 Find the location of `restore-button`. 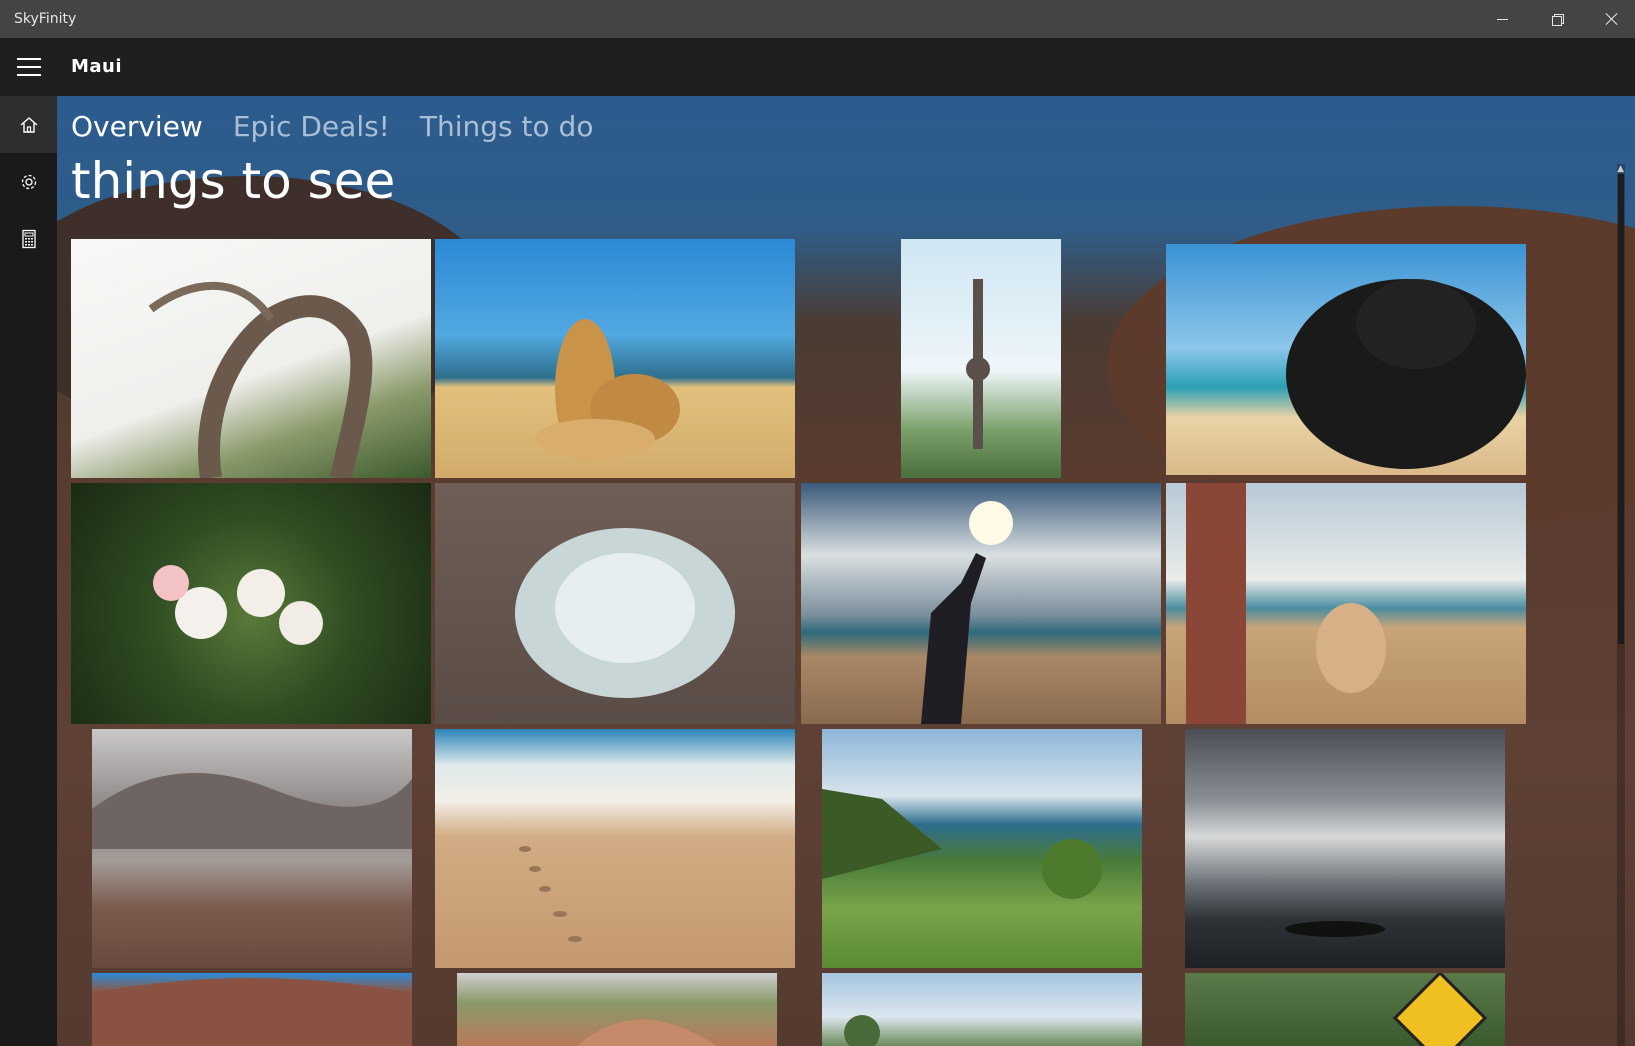

restore-button is located at coordinates (1557, 19).